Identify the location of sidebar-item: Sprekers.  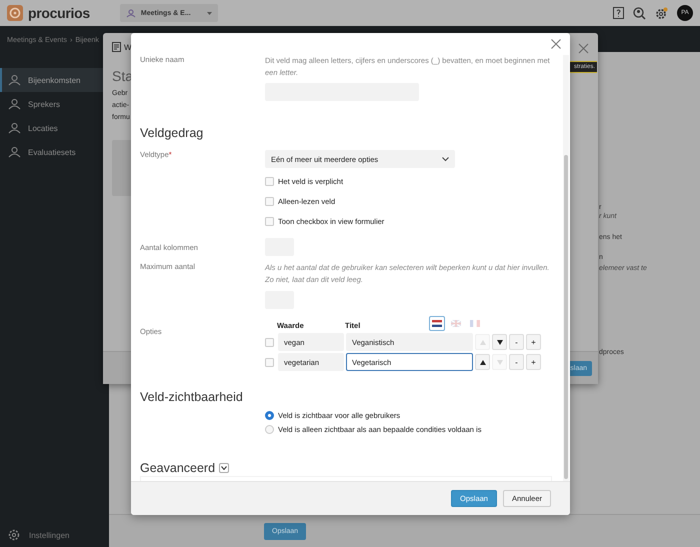
(54, 104).